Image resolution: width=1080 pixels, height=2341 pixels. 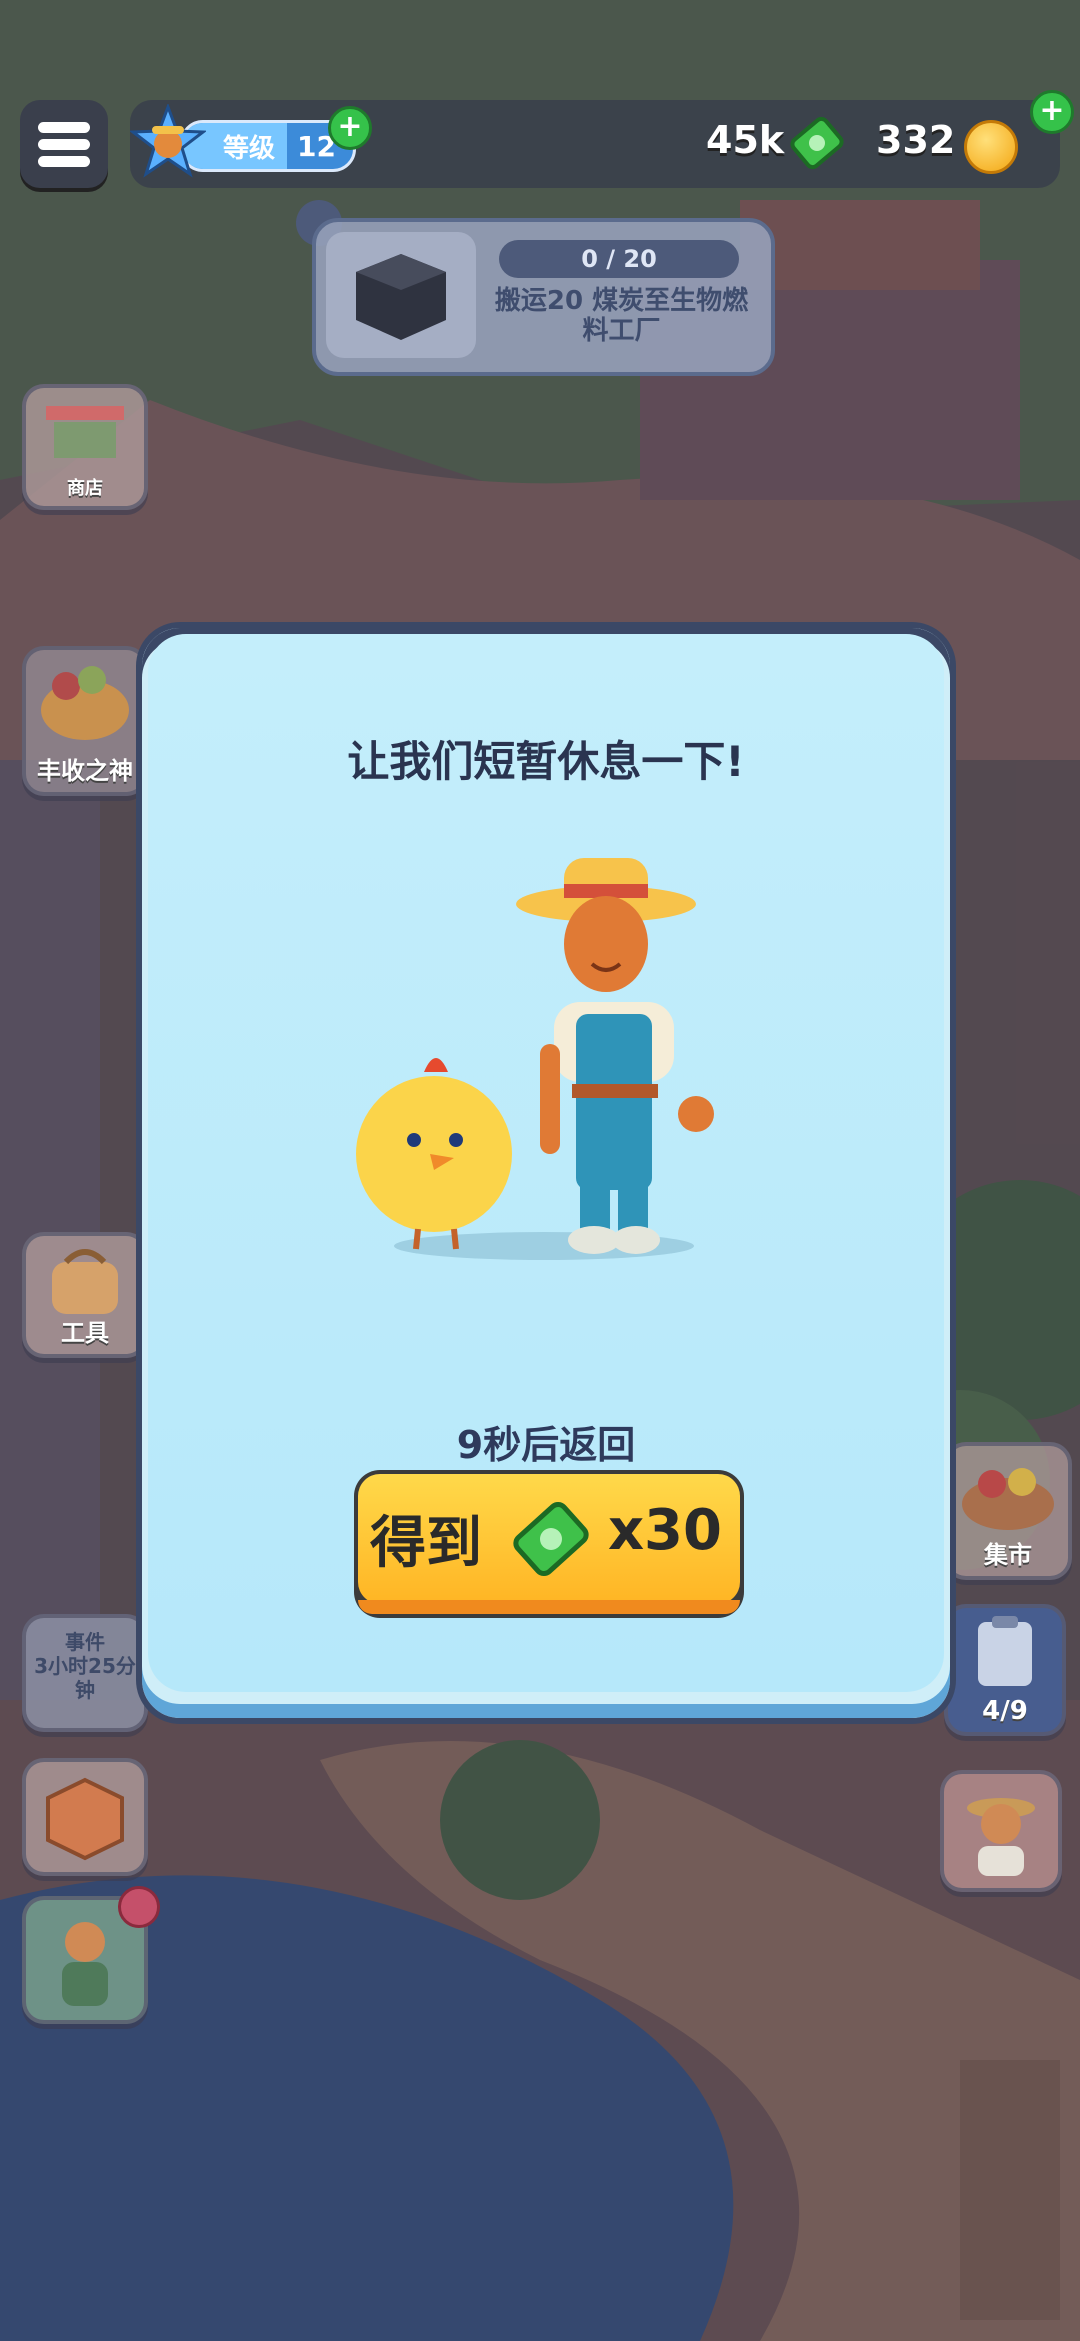 I want to click on shop-stall-icon, so click(x=85, y=432).